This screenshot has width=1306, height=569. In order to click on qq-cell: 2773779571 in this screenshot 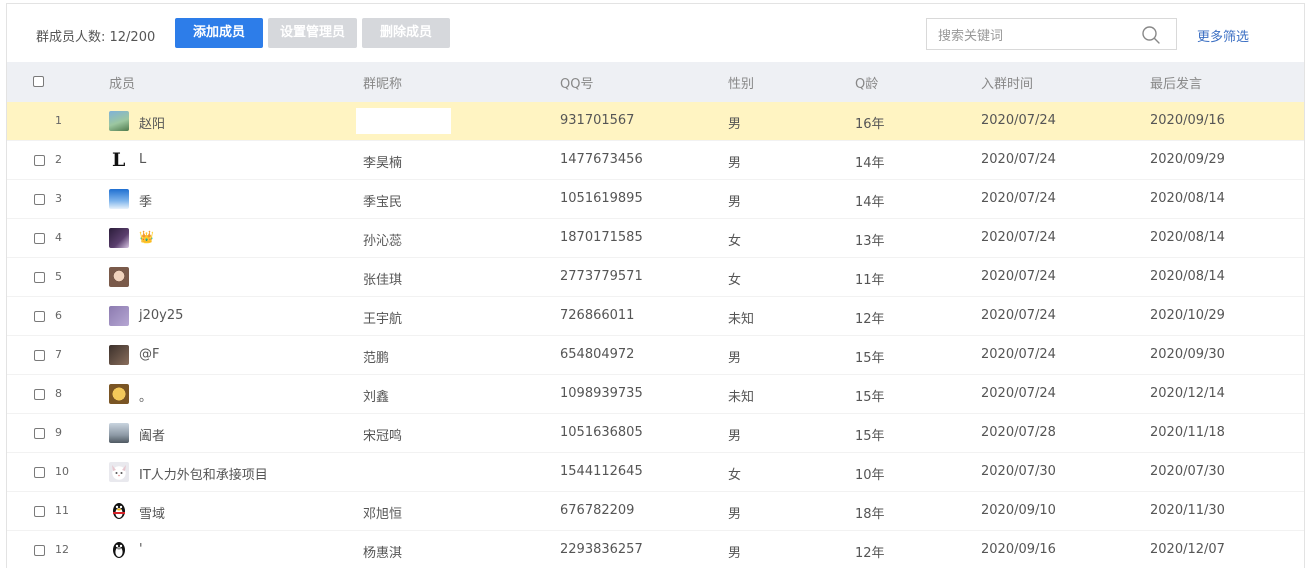, I will do `click(601, 276)`.